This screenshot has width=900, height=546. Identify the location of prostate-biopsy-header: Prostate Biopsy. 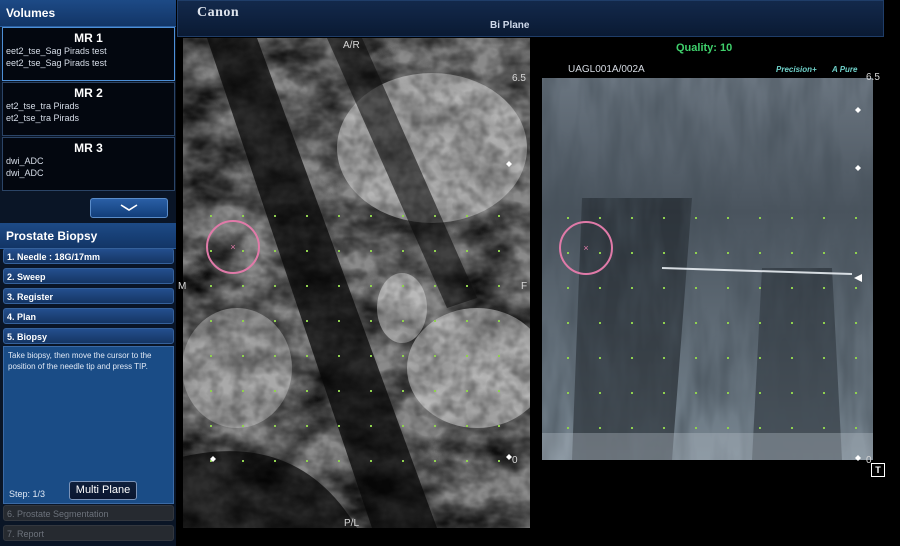
(88, 236).